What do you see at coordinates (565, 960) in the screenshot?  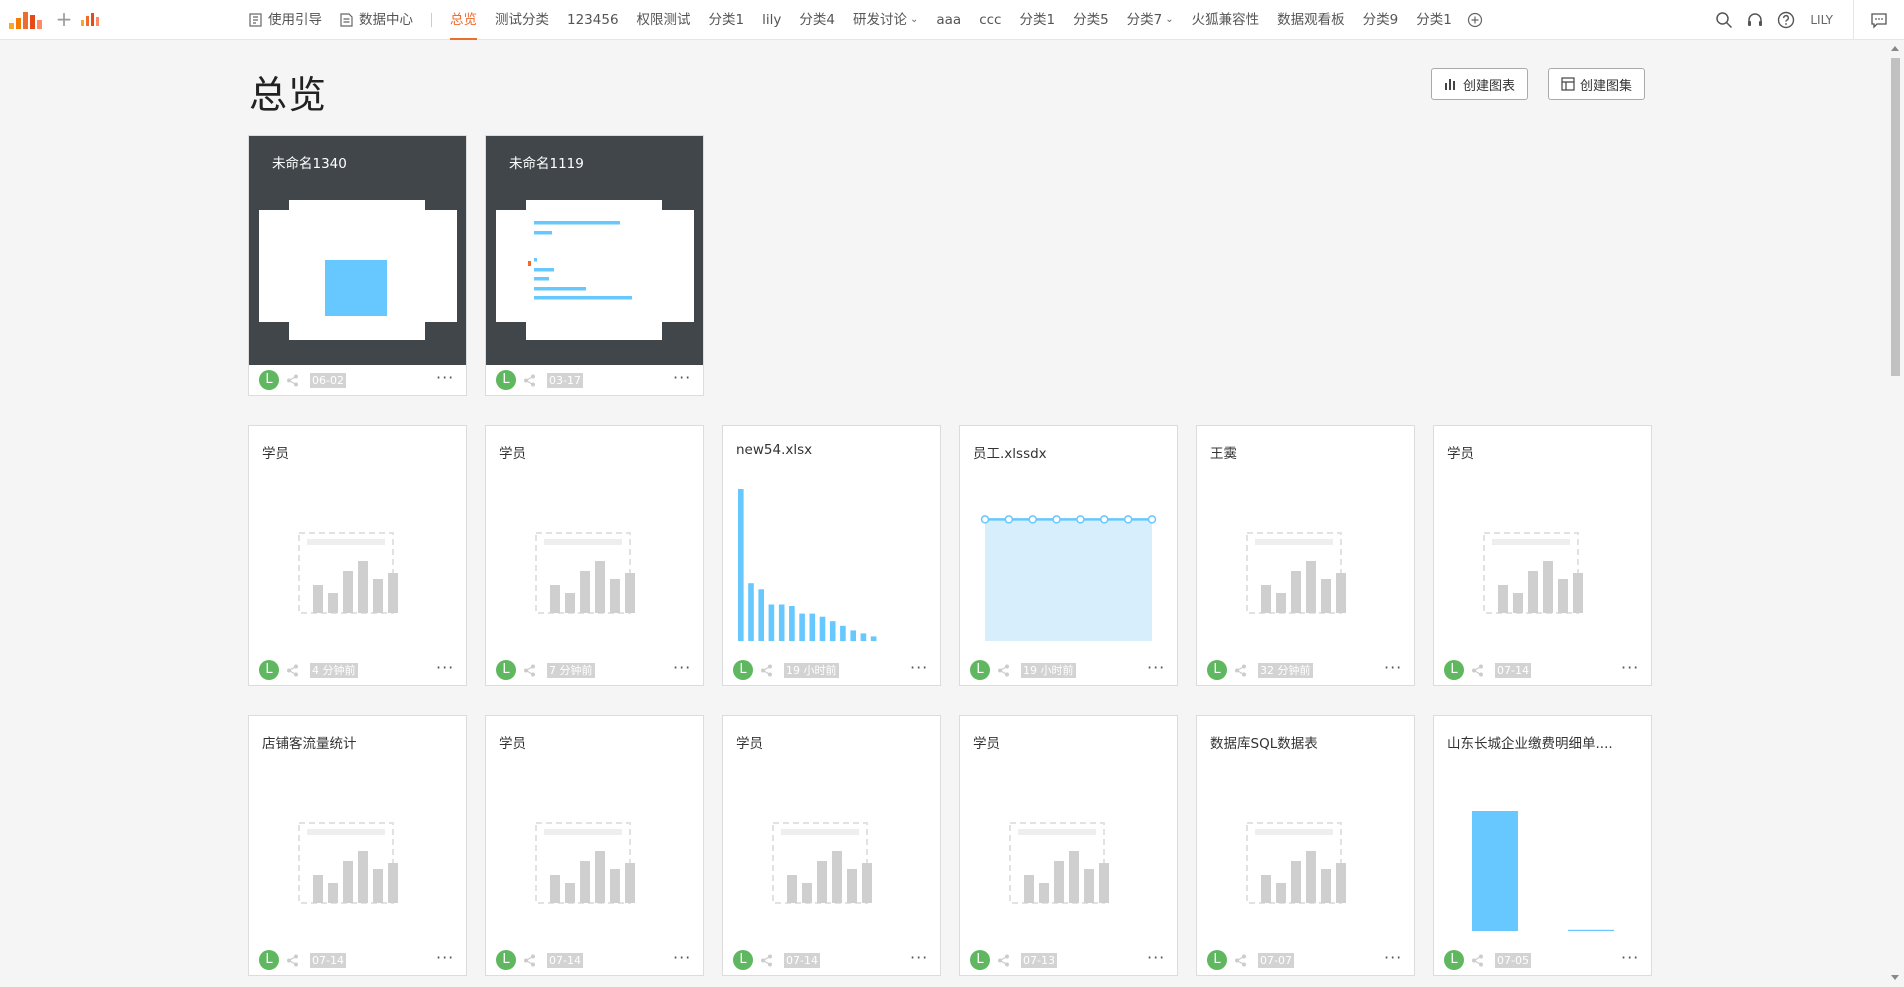 I see `card-date: 07-14` at bounding box center [565, 960].